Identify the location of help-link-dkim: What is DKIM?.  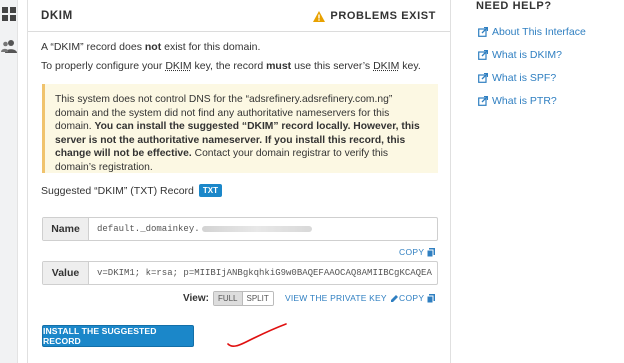
(520, 55).